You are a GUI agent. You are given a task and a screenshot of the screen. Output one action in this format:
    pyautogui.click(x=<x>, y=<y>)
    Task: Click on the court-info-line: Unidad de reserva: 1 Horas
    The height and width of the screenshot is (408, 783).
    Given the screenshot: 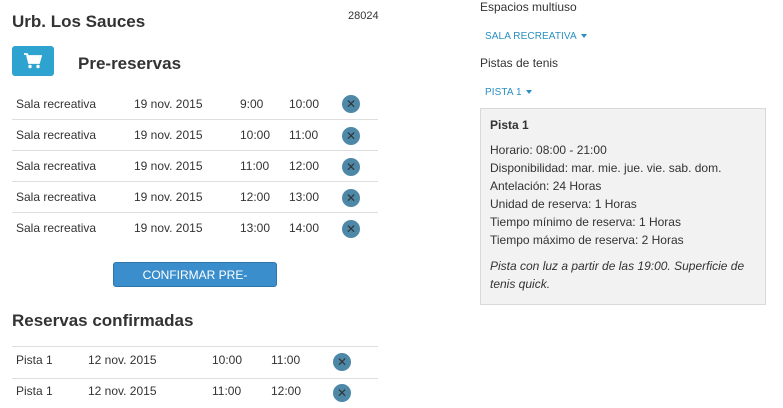 What is the action you would take?
    pyautogui.click(x=563, y=204)
    